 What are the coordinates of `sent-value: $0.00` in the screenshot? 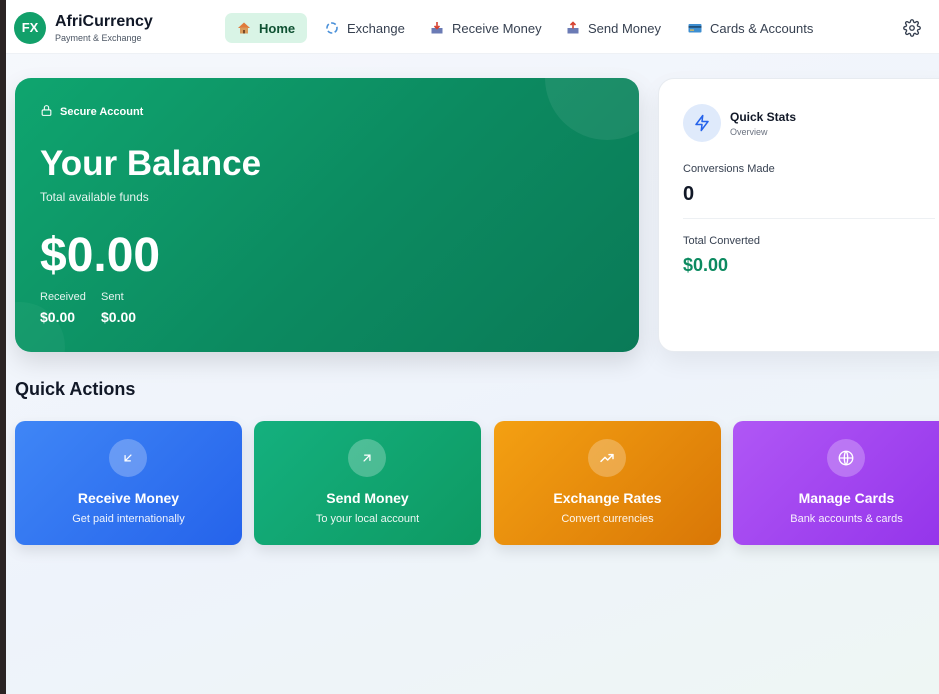 It's located at (119, 317).